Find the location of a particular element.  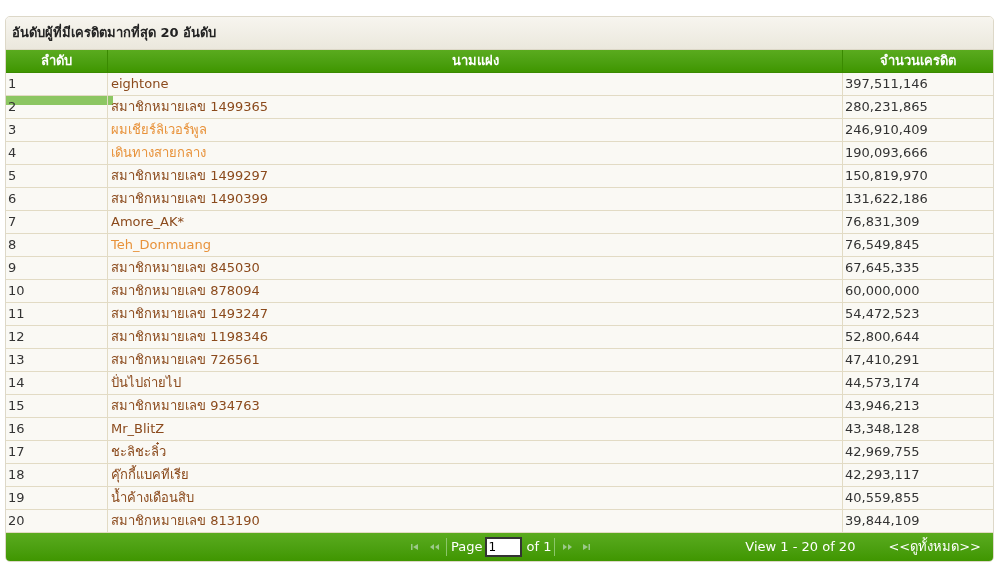

credits-cell-text: 131,622,186 is located at coordinates (886, 199).